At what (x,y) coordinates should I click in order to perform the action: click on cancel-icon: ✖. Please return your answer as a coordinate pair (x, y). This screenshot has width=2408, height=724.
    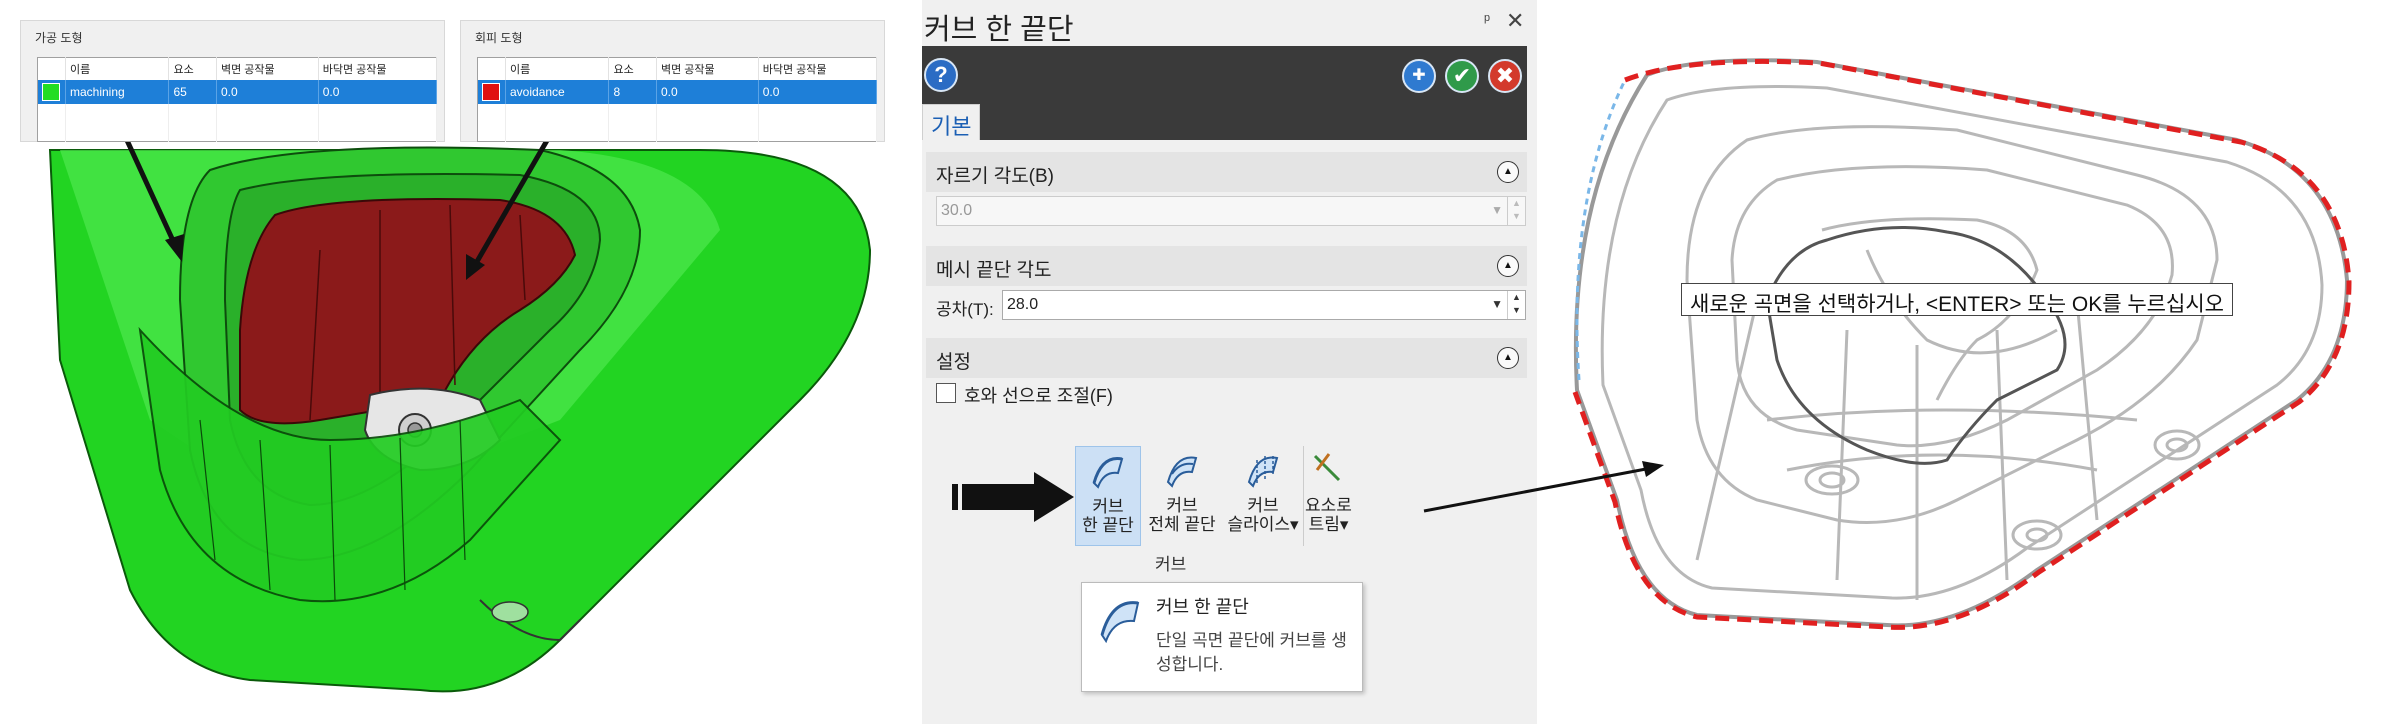
    Looking at the image, I should click on (1505, 75).